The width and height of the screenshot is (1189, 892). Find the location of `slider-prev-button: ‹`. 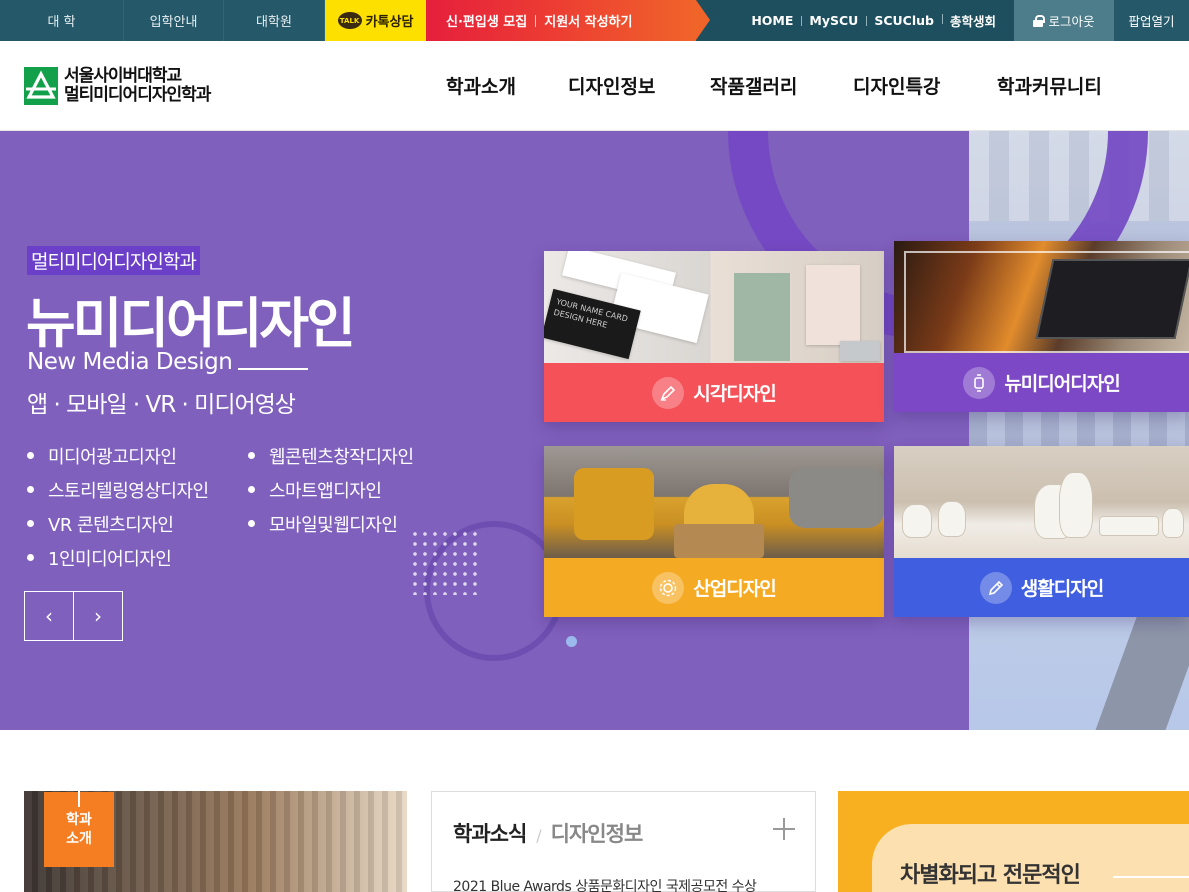

slider-prev-button: ‹ is located at coordinates (49, 616).